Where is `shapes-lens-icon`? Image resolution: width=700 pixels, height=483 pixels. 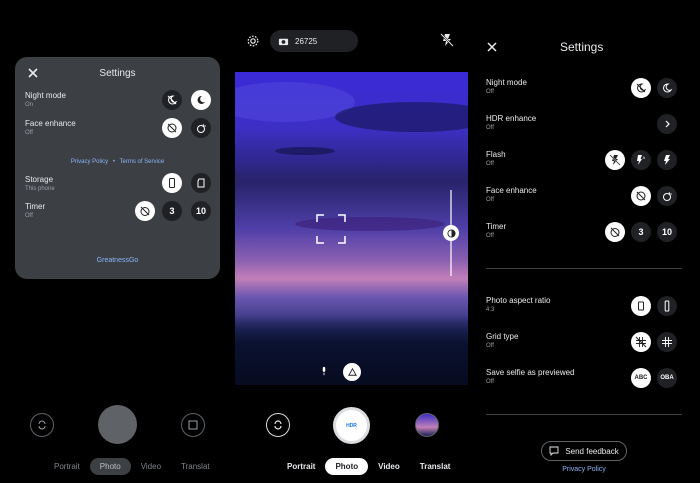 shapes-lens-icon is located at coordinates (352, 372).